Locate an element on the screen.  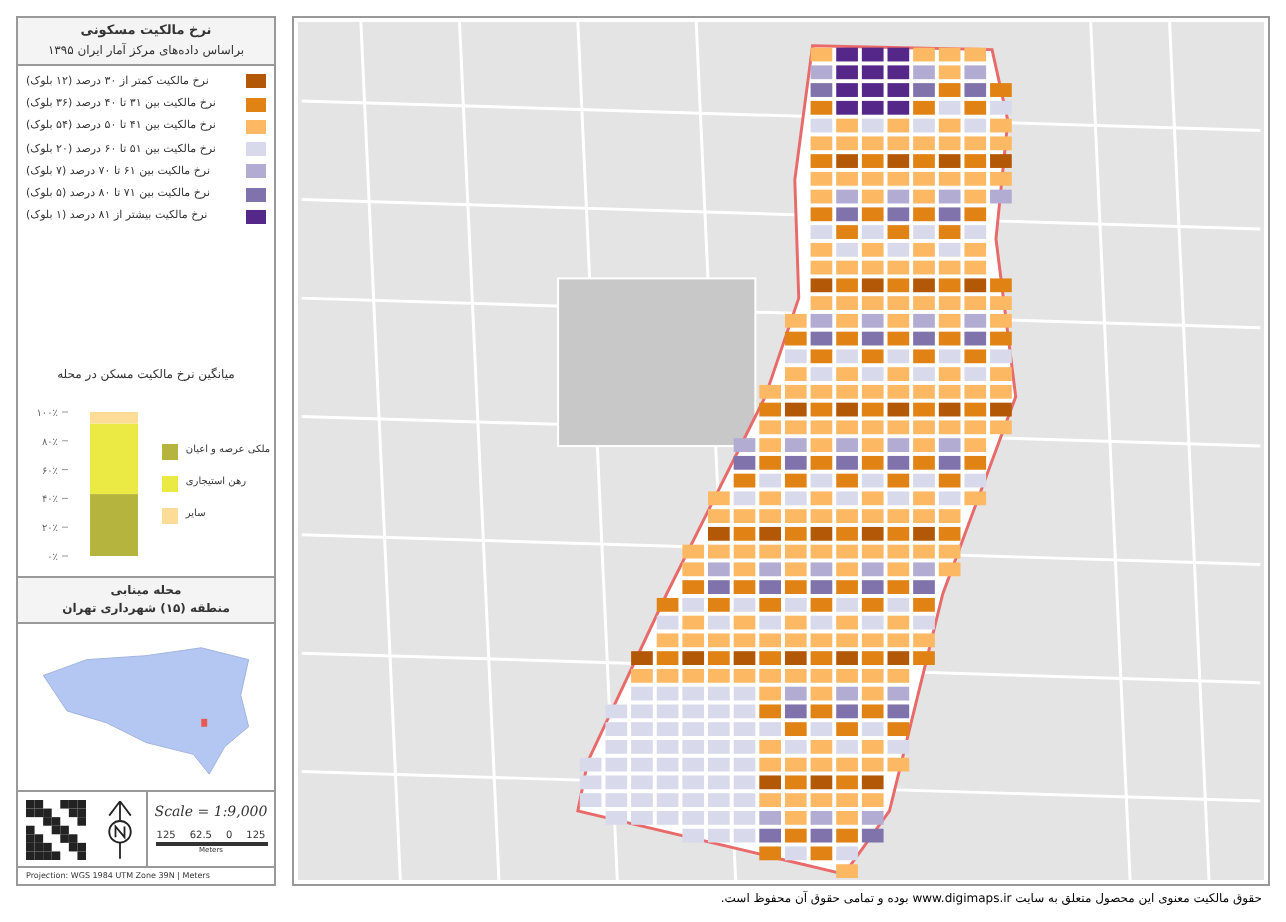
qr-code-icon is located at coordinates (56, 830).